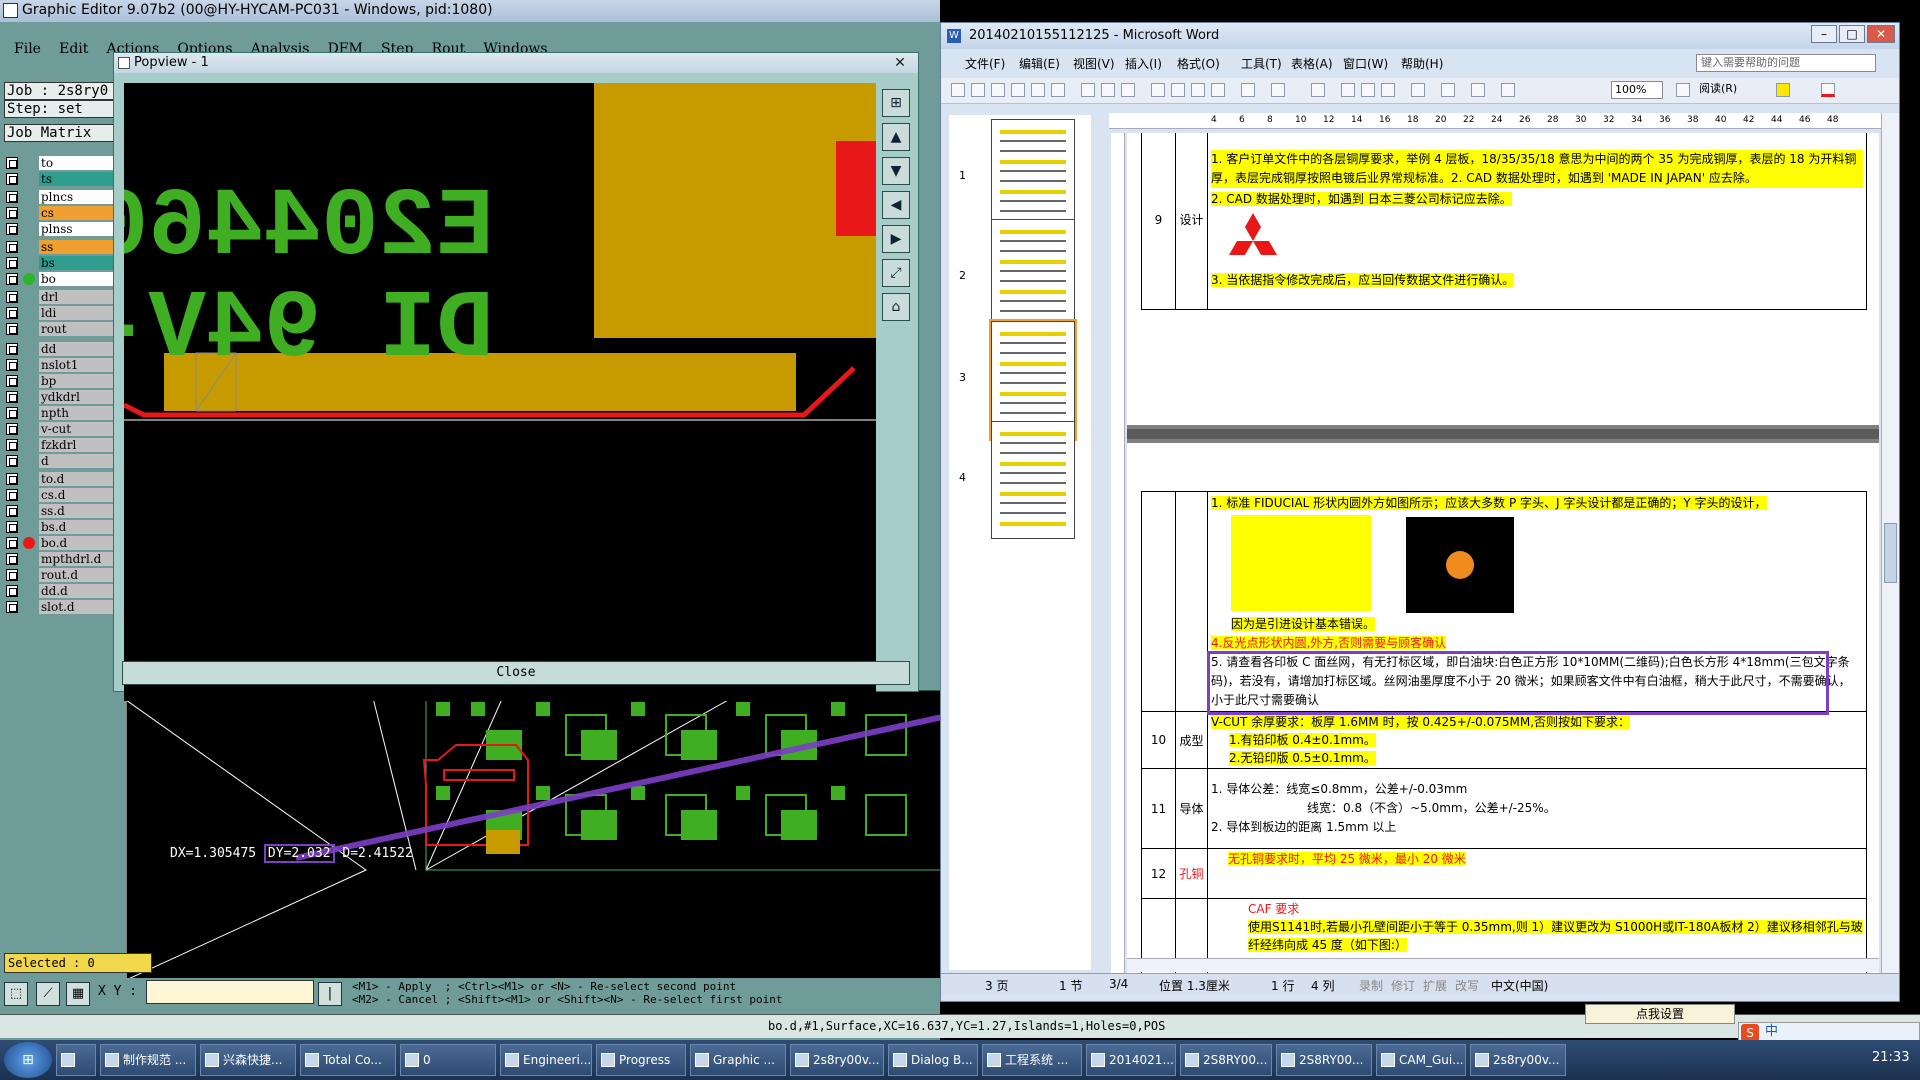 This screenshot has width=1920, height=1080. Describe the element at coordinates (1312, 63) in the screenshot. I see `menu-table-cn: 表格(A)` at that location.